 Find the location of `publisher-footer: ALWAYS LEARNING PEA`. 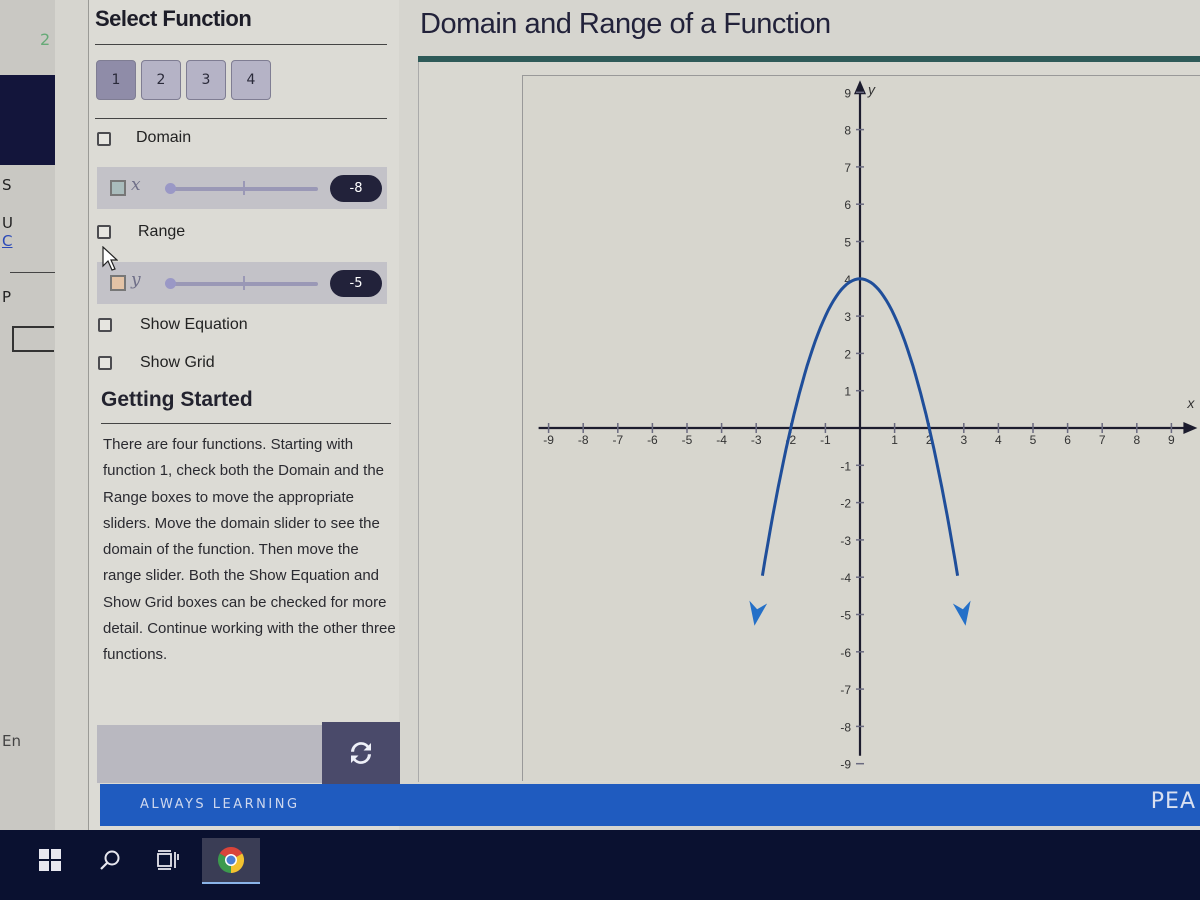

publisher-footer: ALWAYS LEARNING PEA is located at coordinates (650, 805).